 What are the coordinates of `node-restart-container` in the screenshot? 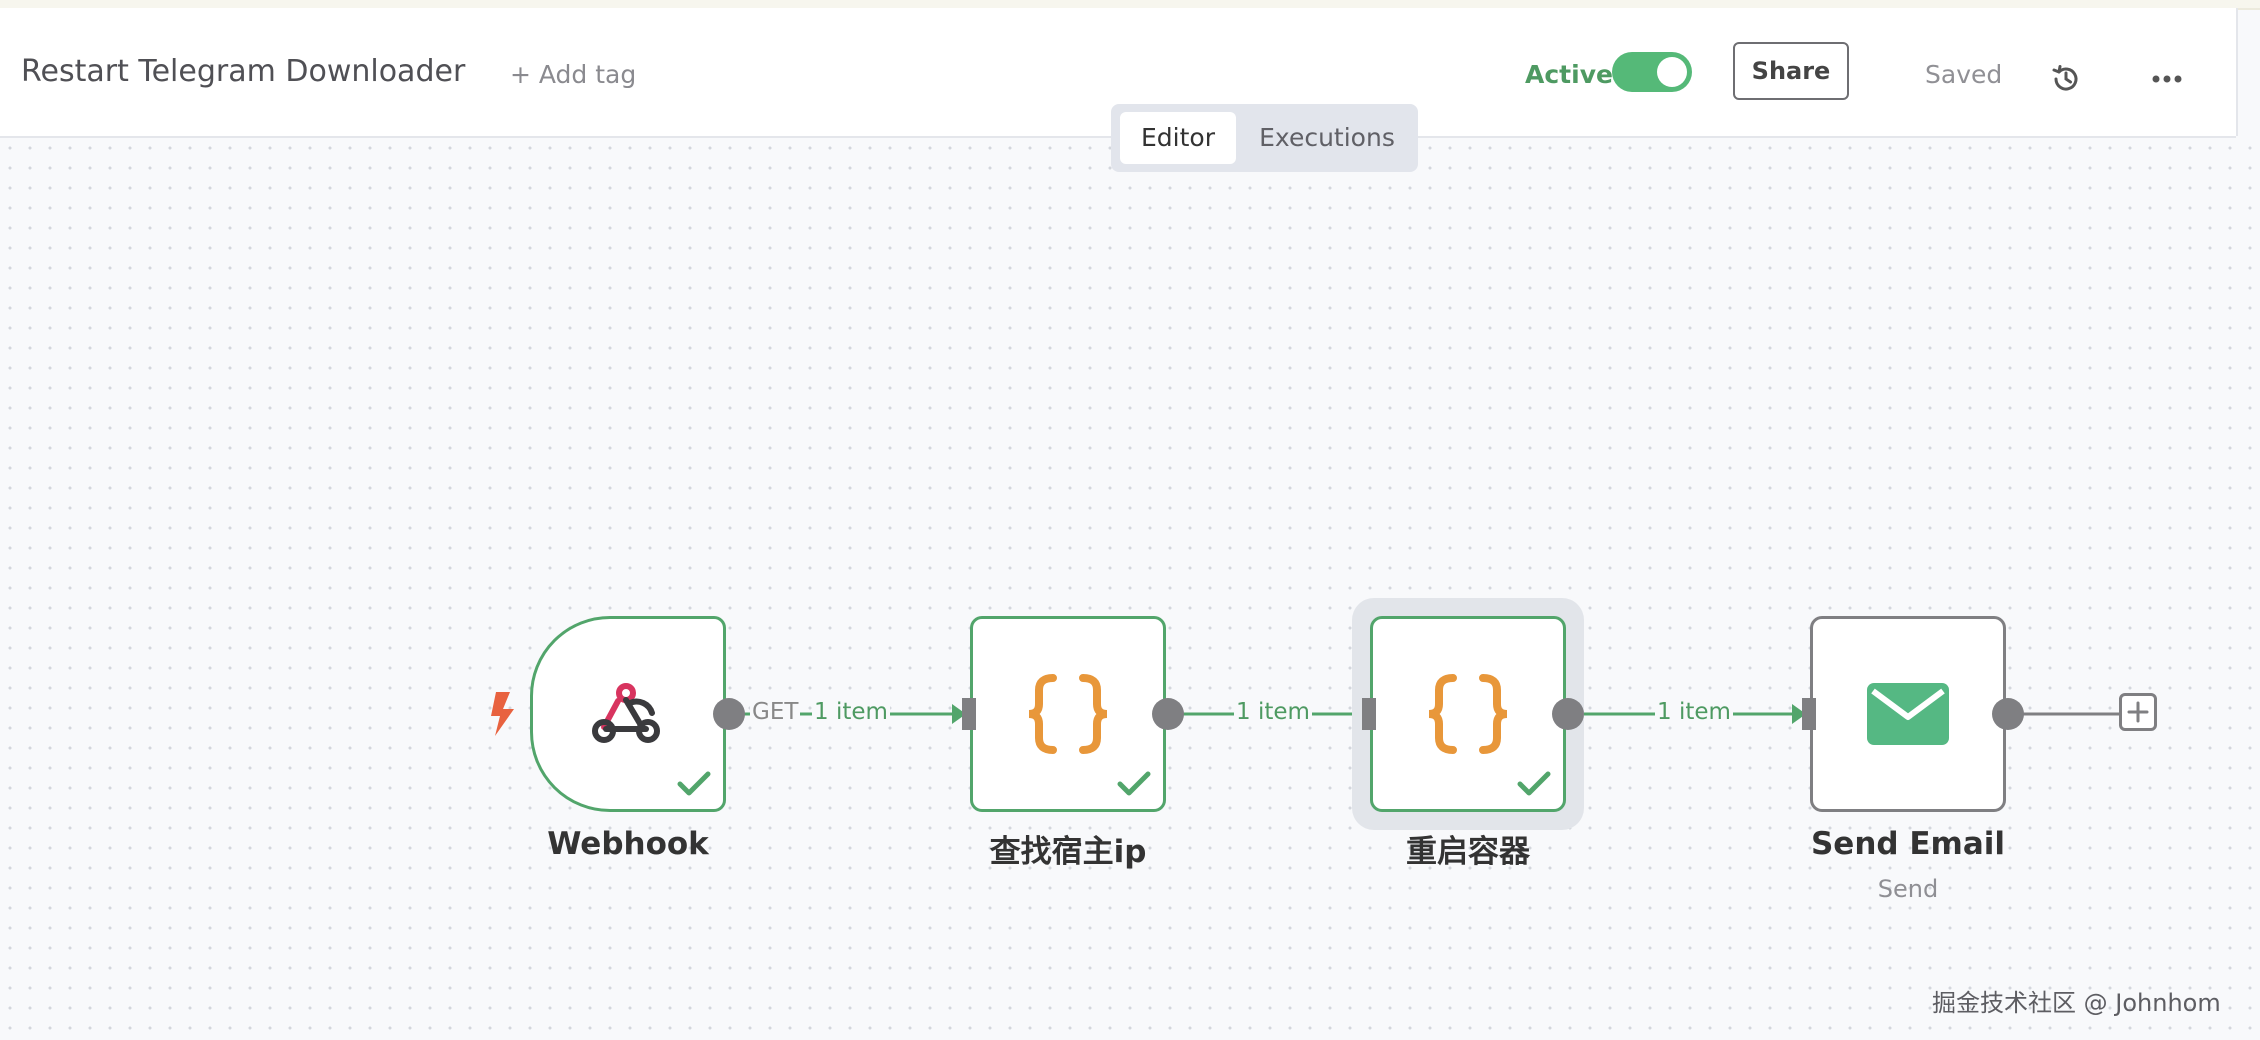 It's located at (1468, 714).